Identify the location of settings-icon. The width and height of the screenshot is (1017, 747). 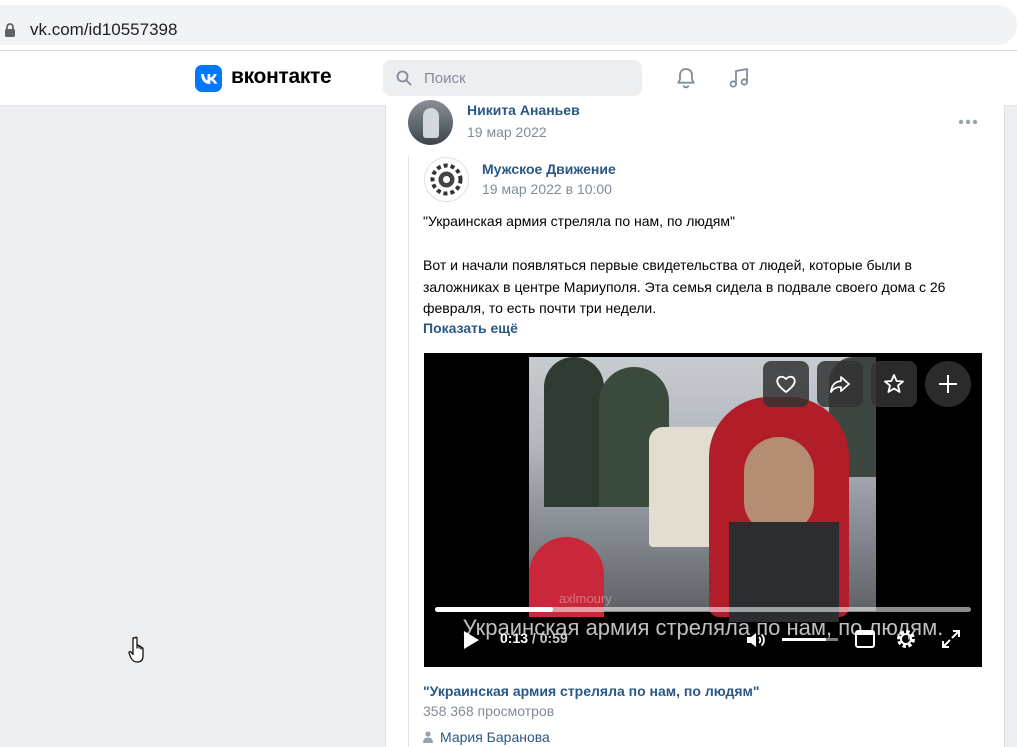
(906, 639).